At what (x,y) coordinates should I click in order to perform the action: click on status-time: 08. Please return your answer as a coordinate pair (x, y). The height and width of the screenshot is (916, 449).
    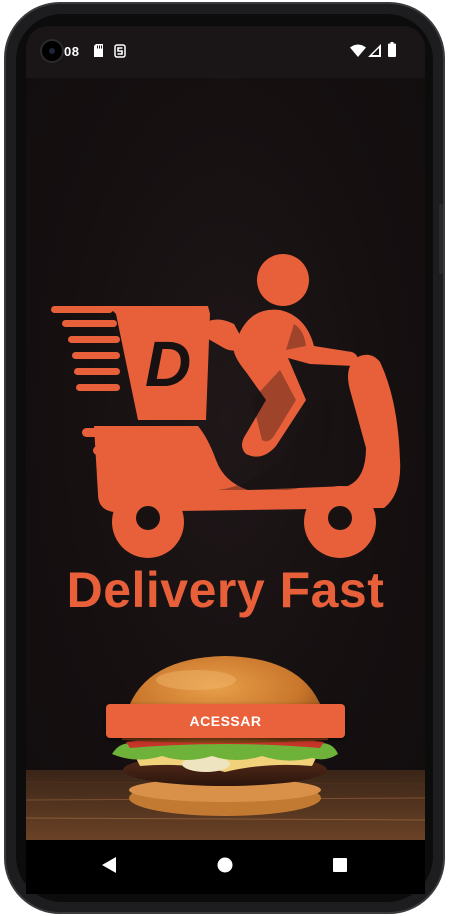
    Looking at the image, I should click on (72, 51).